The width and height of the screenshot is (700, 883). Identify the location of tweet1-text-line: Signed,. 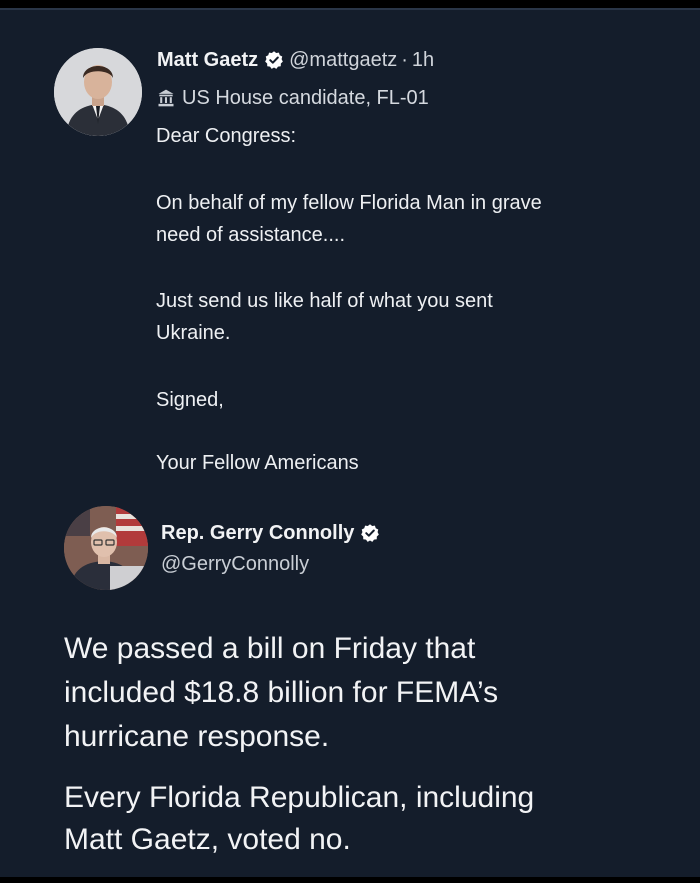
(190, 400).